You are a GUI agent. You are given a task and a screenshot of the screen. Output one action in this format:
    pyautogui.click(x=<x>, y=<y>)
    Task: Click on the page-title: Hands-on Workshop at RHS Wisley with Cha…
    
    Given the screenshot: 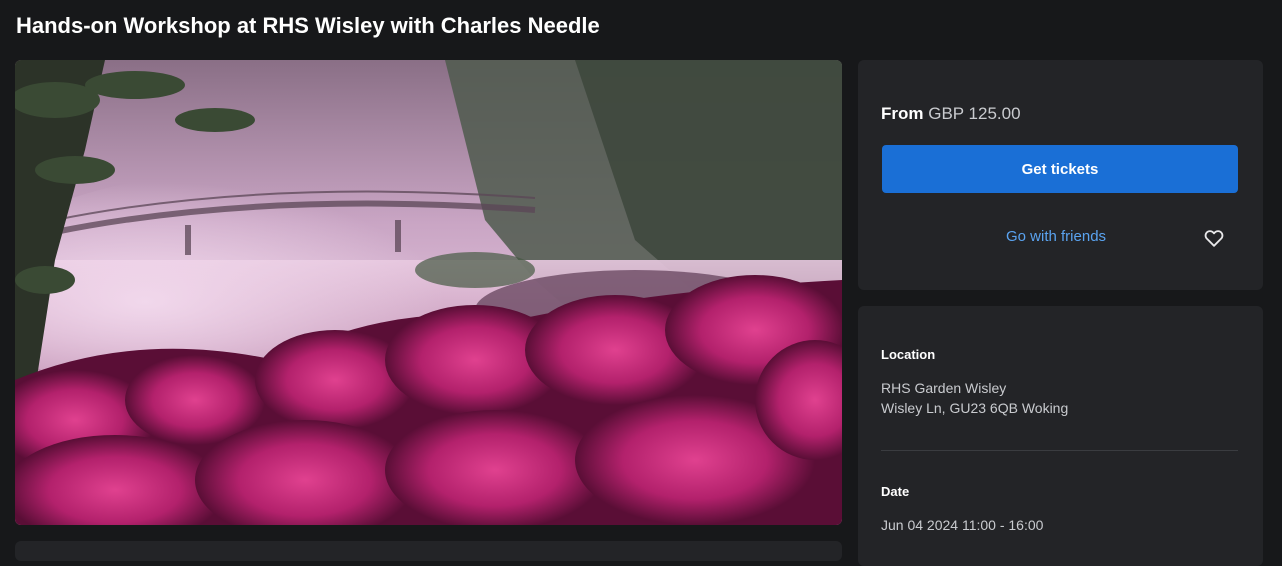 What is the action you would take?
    pyautogui.click(x=308, y=25)
    